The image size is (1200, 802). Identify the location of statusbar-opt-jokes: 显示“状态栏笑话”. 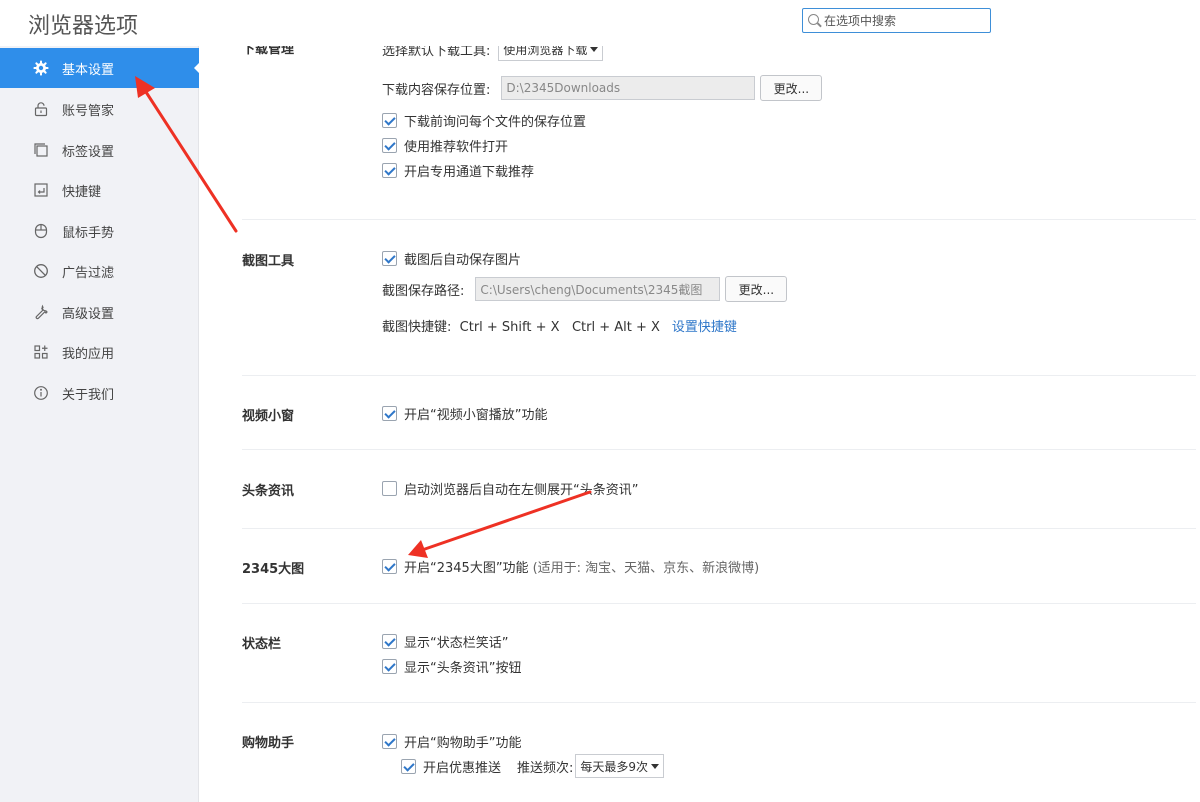
(445, 641).